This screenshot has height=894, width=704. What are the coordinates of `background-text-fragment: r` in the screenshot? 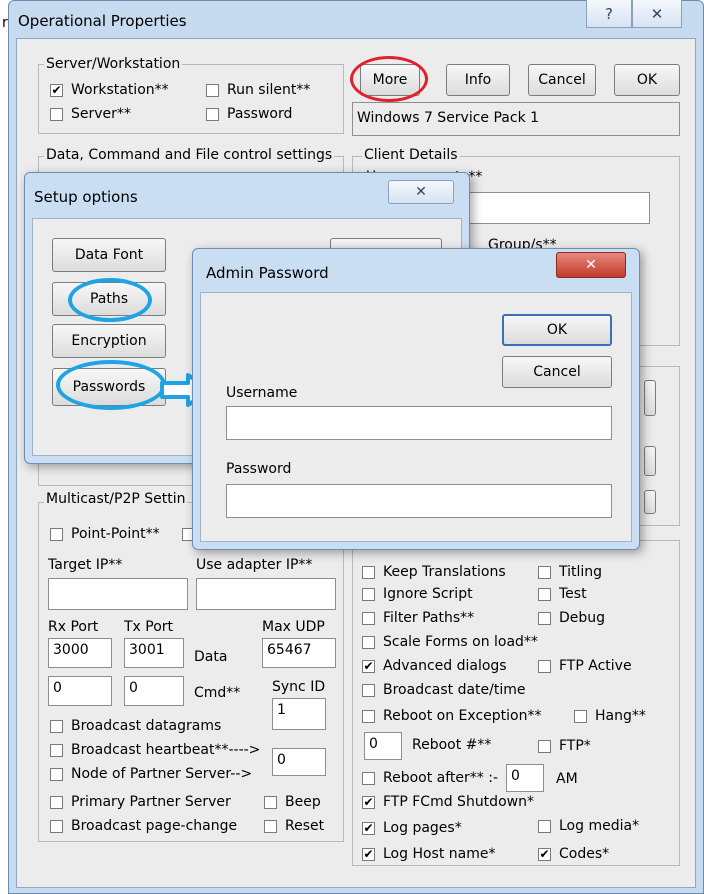 It's located at (5, 23).